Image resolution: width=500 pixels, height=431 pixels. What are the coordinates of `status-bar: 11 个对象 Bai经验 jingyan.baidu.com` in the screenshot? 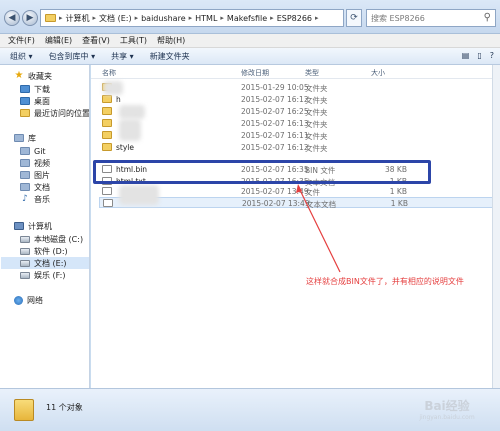 It's located at (250, 409).